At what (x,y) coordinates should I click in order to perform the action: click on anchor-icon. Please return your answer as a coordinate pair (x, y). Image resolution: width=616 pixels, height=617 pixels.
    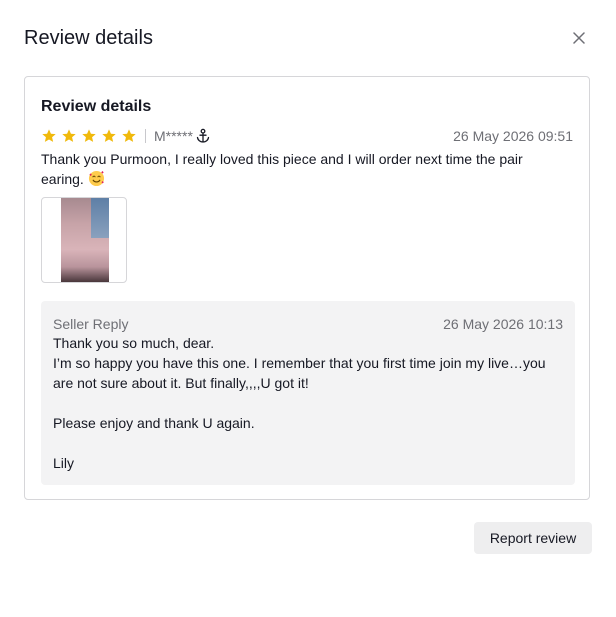
    Looking at the image, I should click on (203, 136).